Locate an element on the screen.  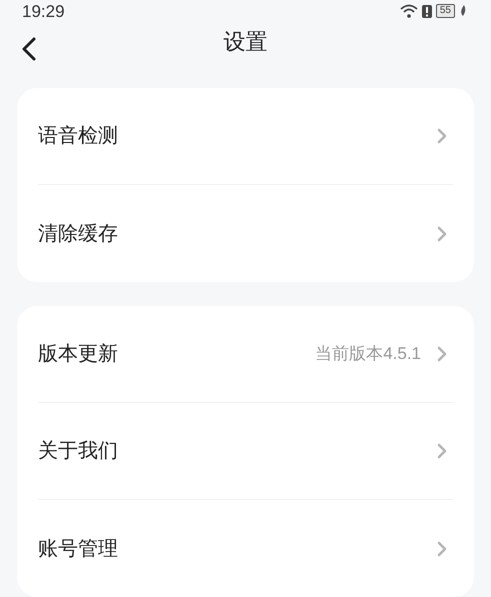
row-label: 清除缓存 is located at coordinates (78, 234).